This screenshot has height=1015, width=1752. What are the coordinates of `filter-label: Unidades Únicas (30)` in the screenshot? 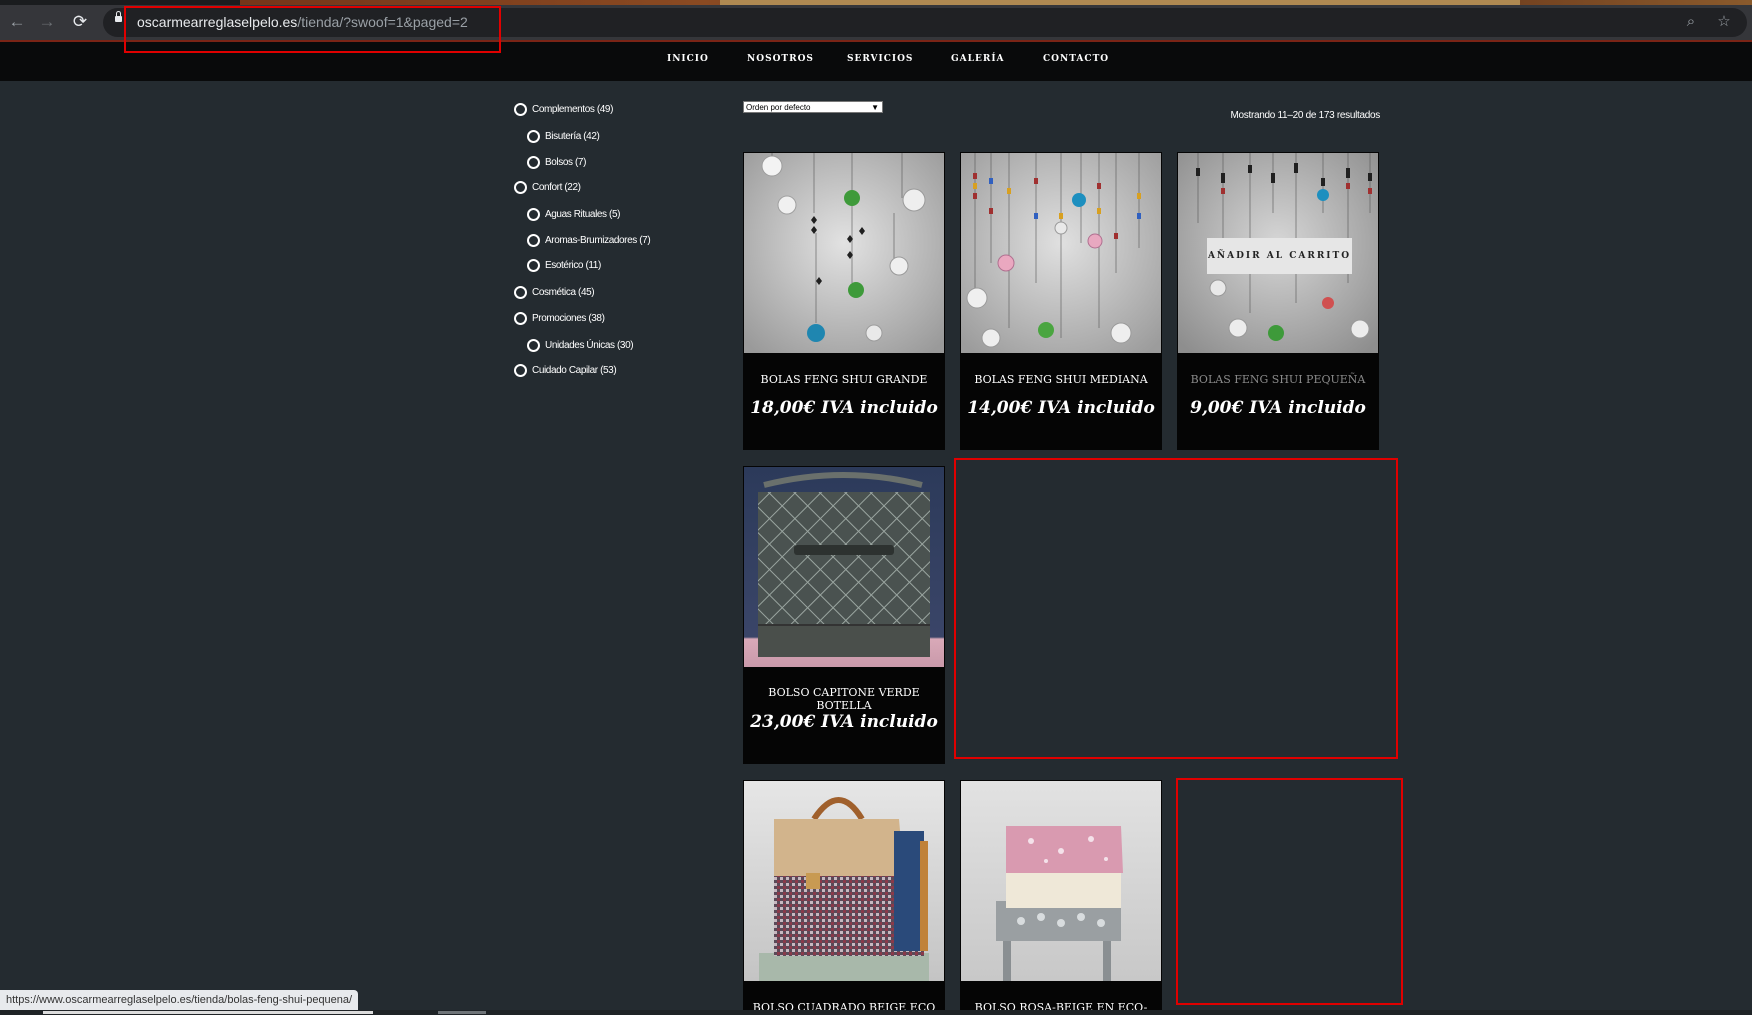 It's located at (589, 345).